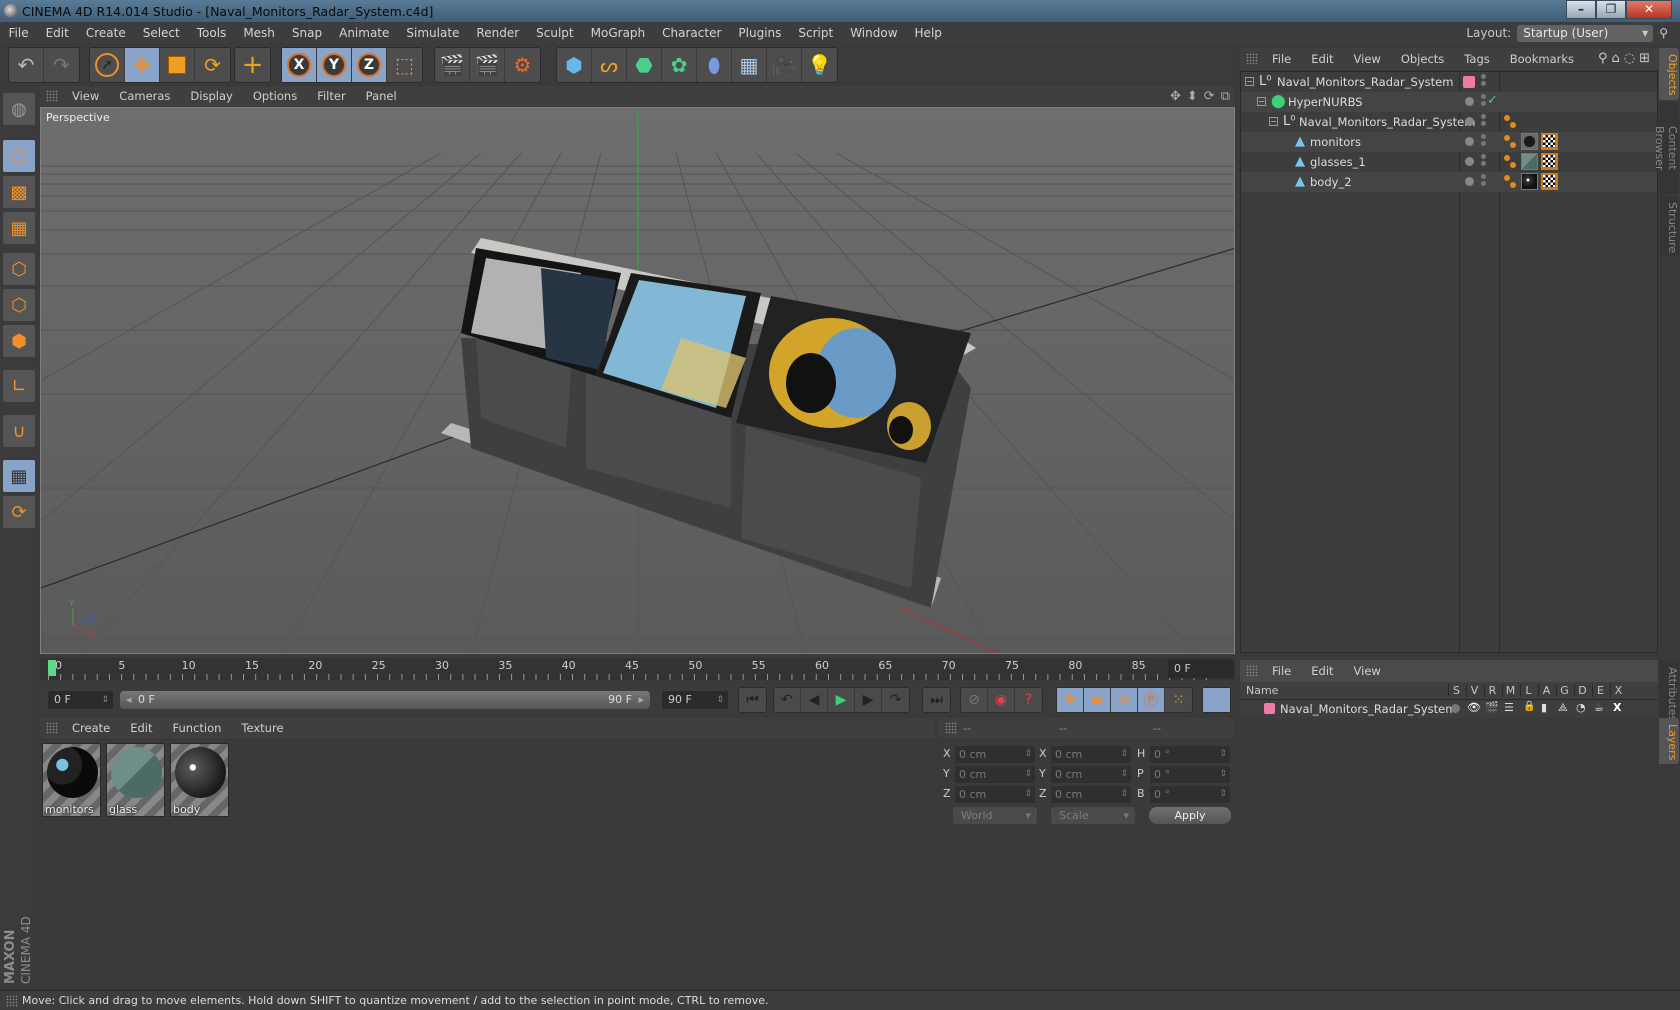 The width and height of the screenshot is (1680, 1010). I want to click on object-name: glasses_1, so click(1338, 162).